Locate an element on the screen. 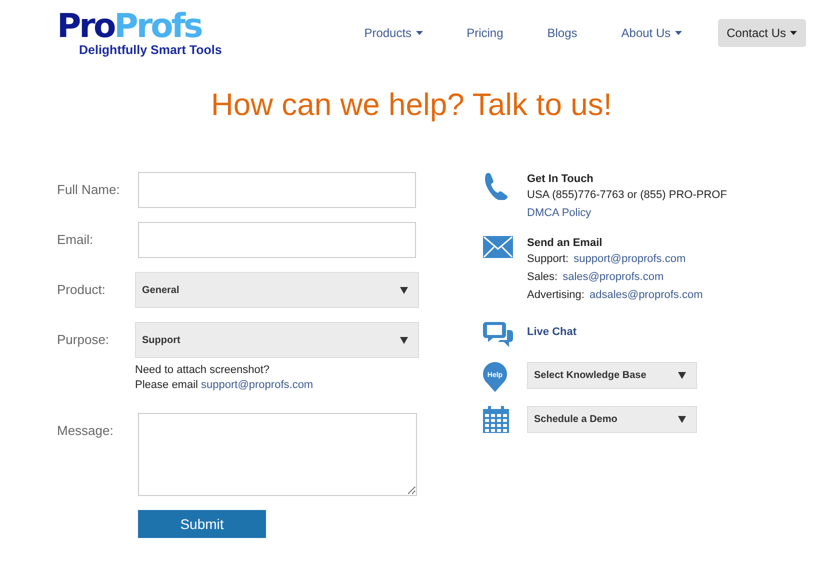 The width and height of the screenshot is (823, 566). logo-tagline: Delightfully Smart Tools is located at coordinates (150, 50).